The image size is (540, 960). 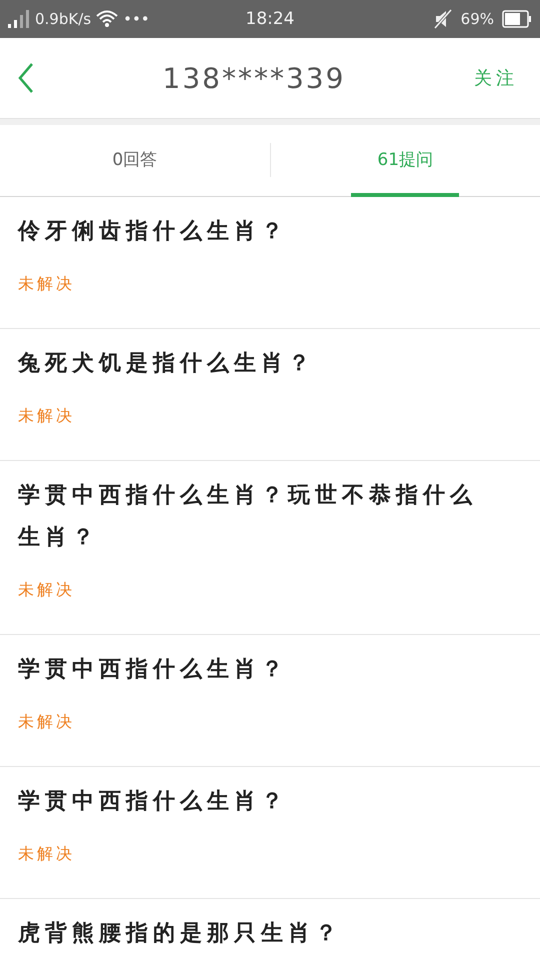 I want to click on battery-percent: 69%, so click(x=477, y=19).